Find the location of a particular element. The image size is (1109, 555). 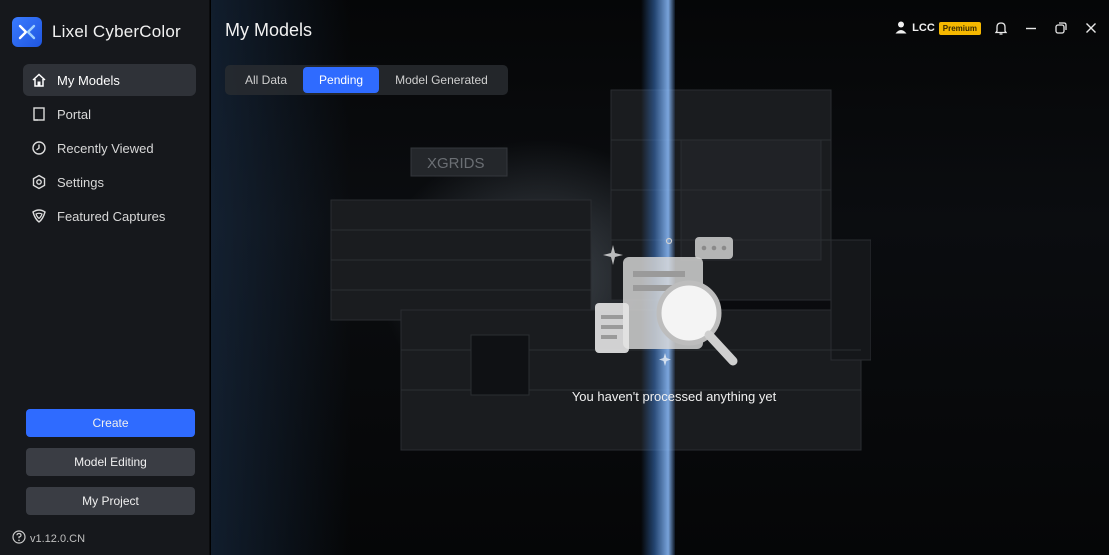

brand-logo-icon is located at coordinates (27, 32).